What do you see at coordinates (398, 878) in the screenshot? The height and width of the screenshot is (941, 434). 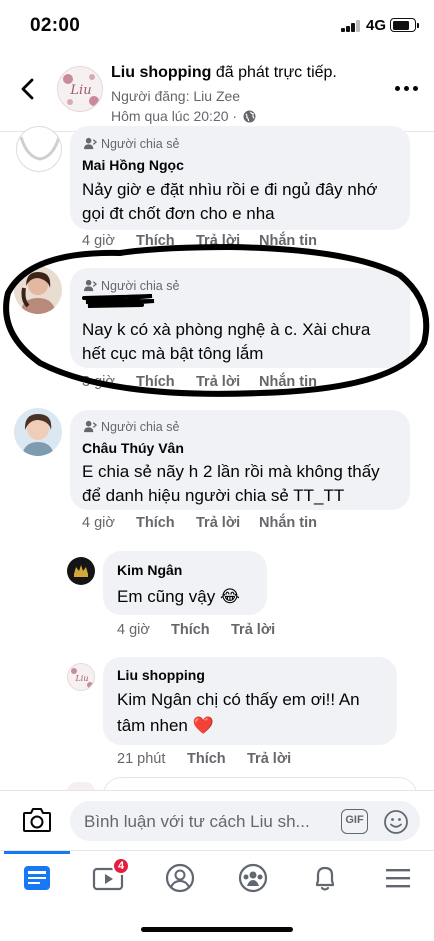 I see `menu-icon` at bounding box center [398, 878].